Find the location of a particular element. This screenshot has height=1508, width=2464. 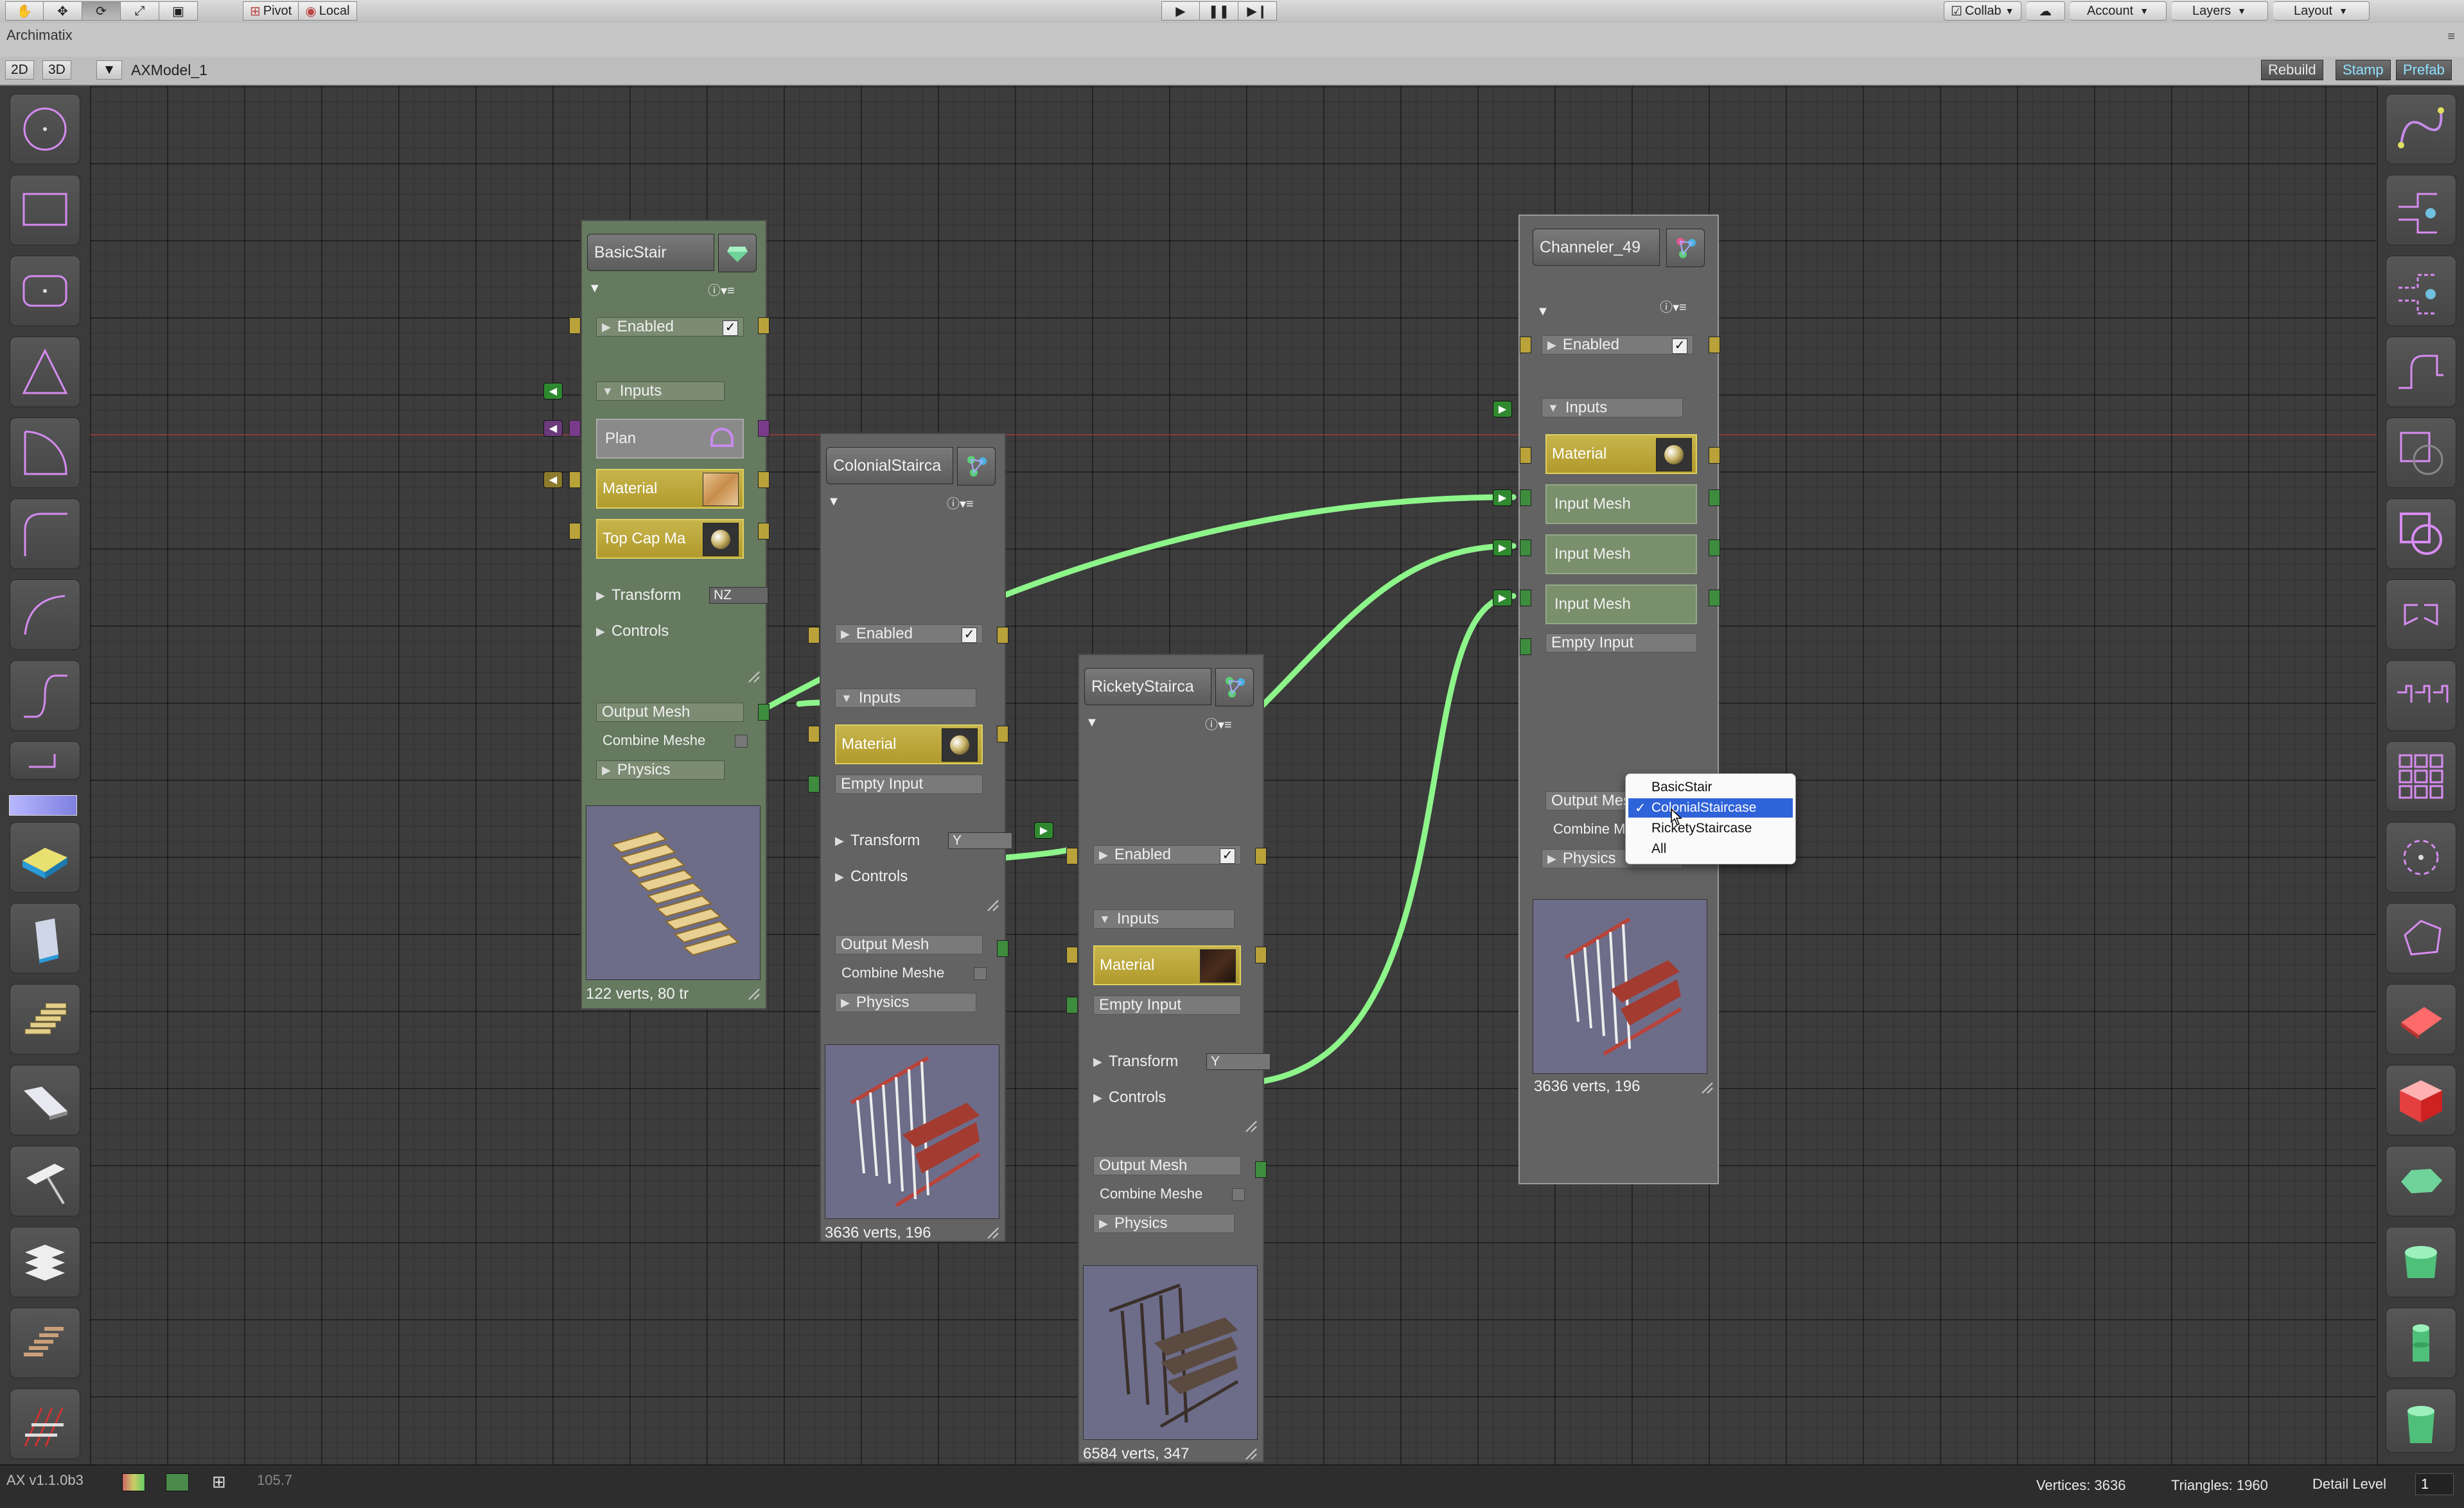

node-title: RicketyStairca is located at coordinates (1147, 687).